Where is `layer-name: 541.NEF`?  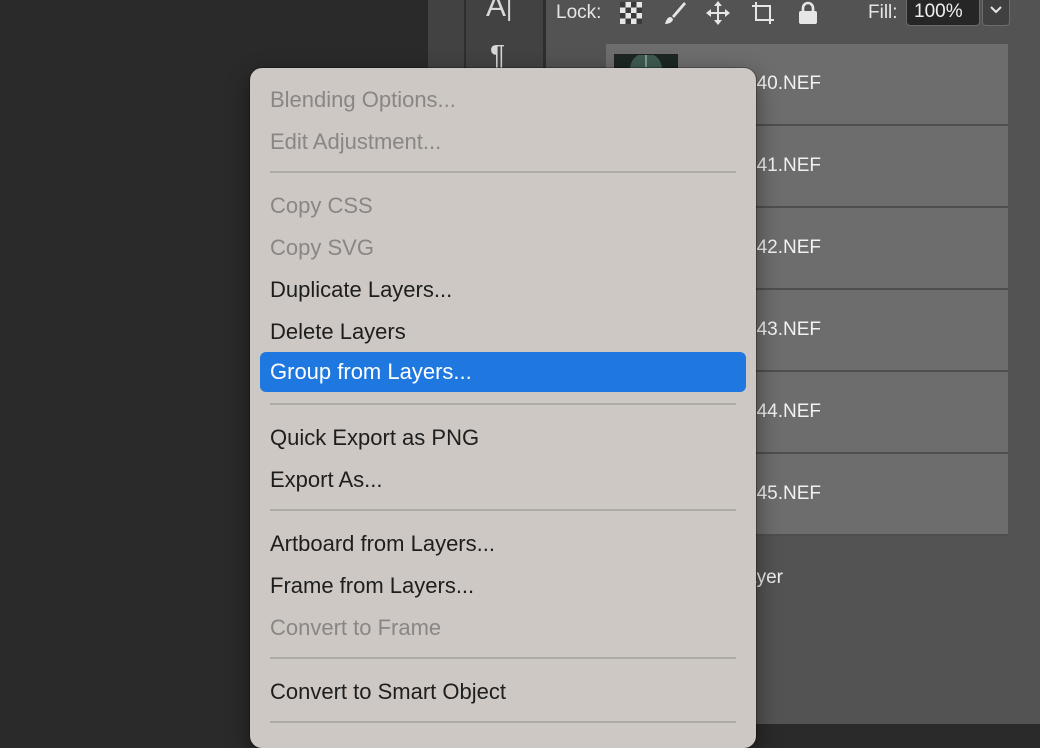 layer-name: 541.NEF is located at coordinates (783, 165).